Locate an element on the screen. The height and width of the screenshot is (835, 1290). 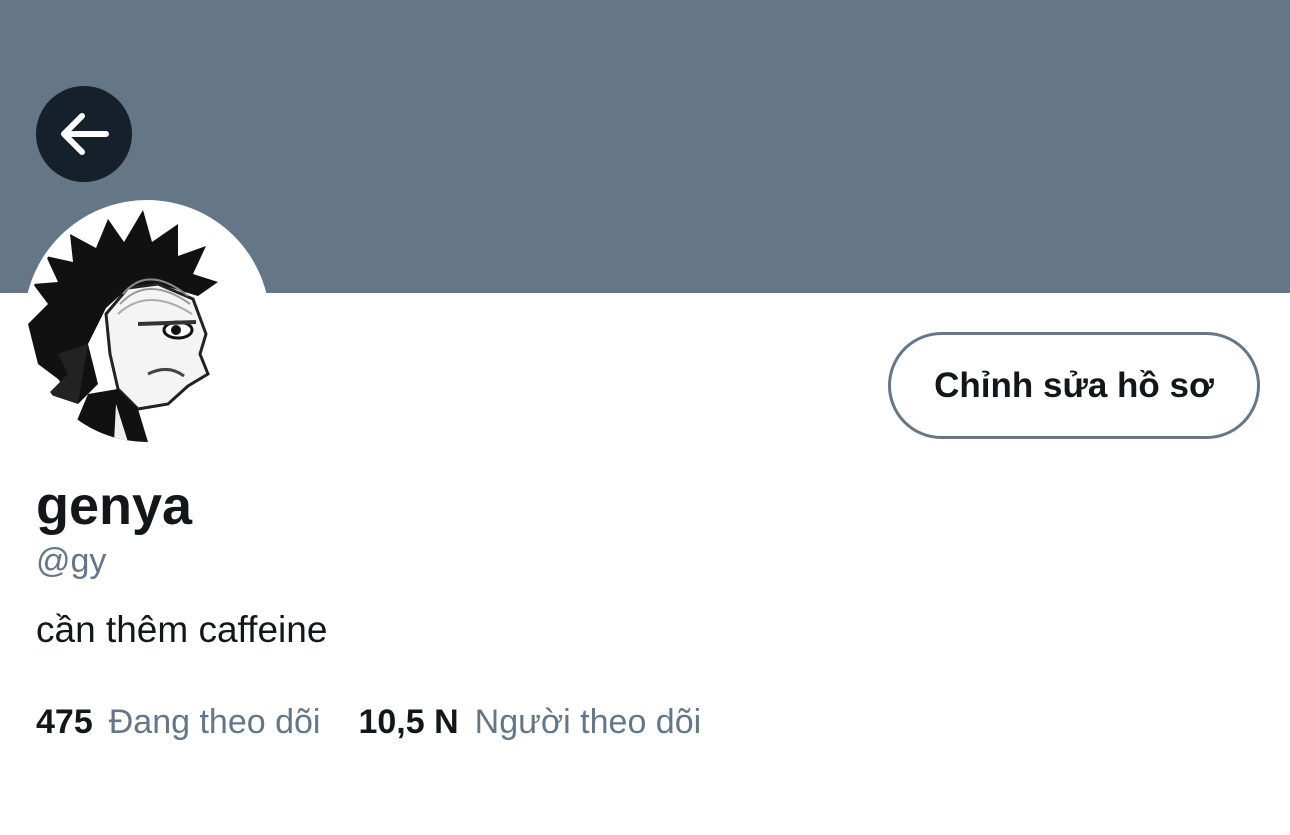
following-label: Đang theo dõi is located at coordinates (214, 722).